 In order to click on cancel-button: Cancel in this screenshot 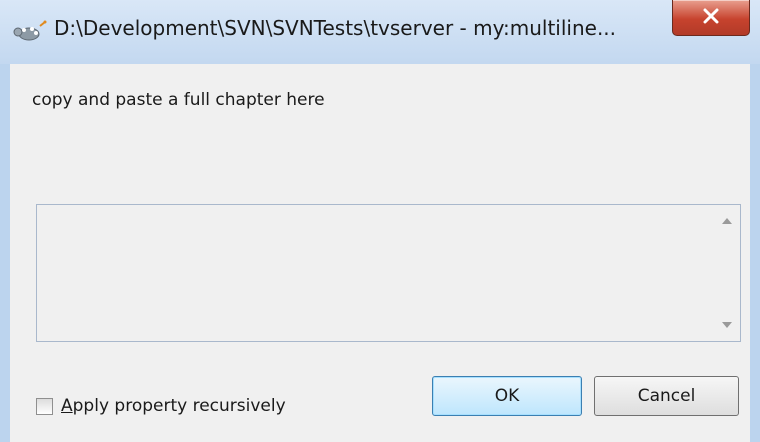, I will do `click(666, 396)`.